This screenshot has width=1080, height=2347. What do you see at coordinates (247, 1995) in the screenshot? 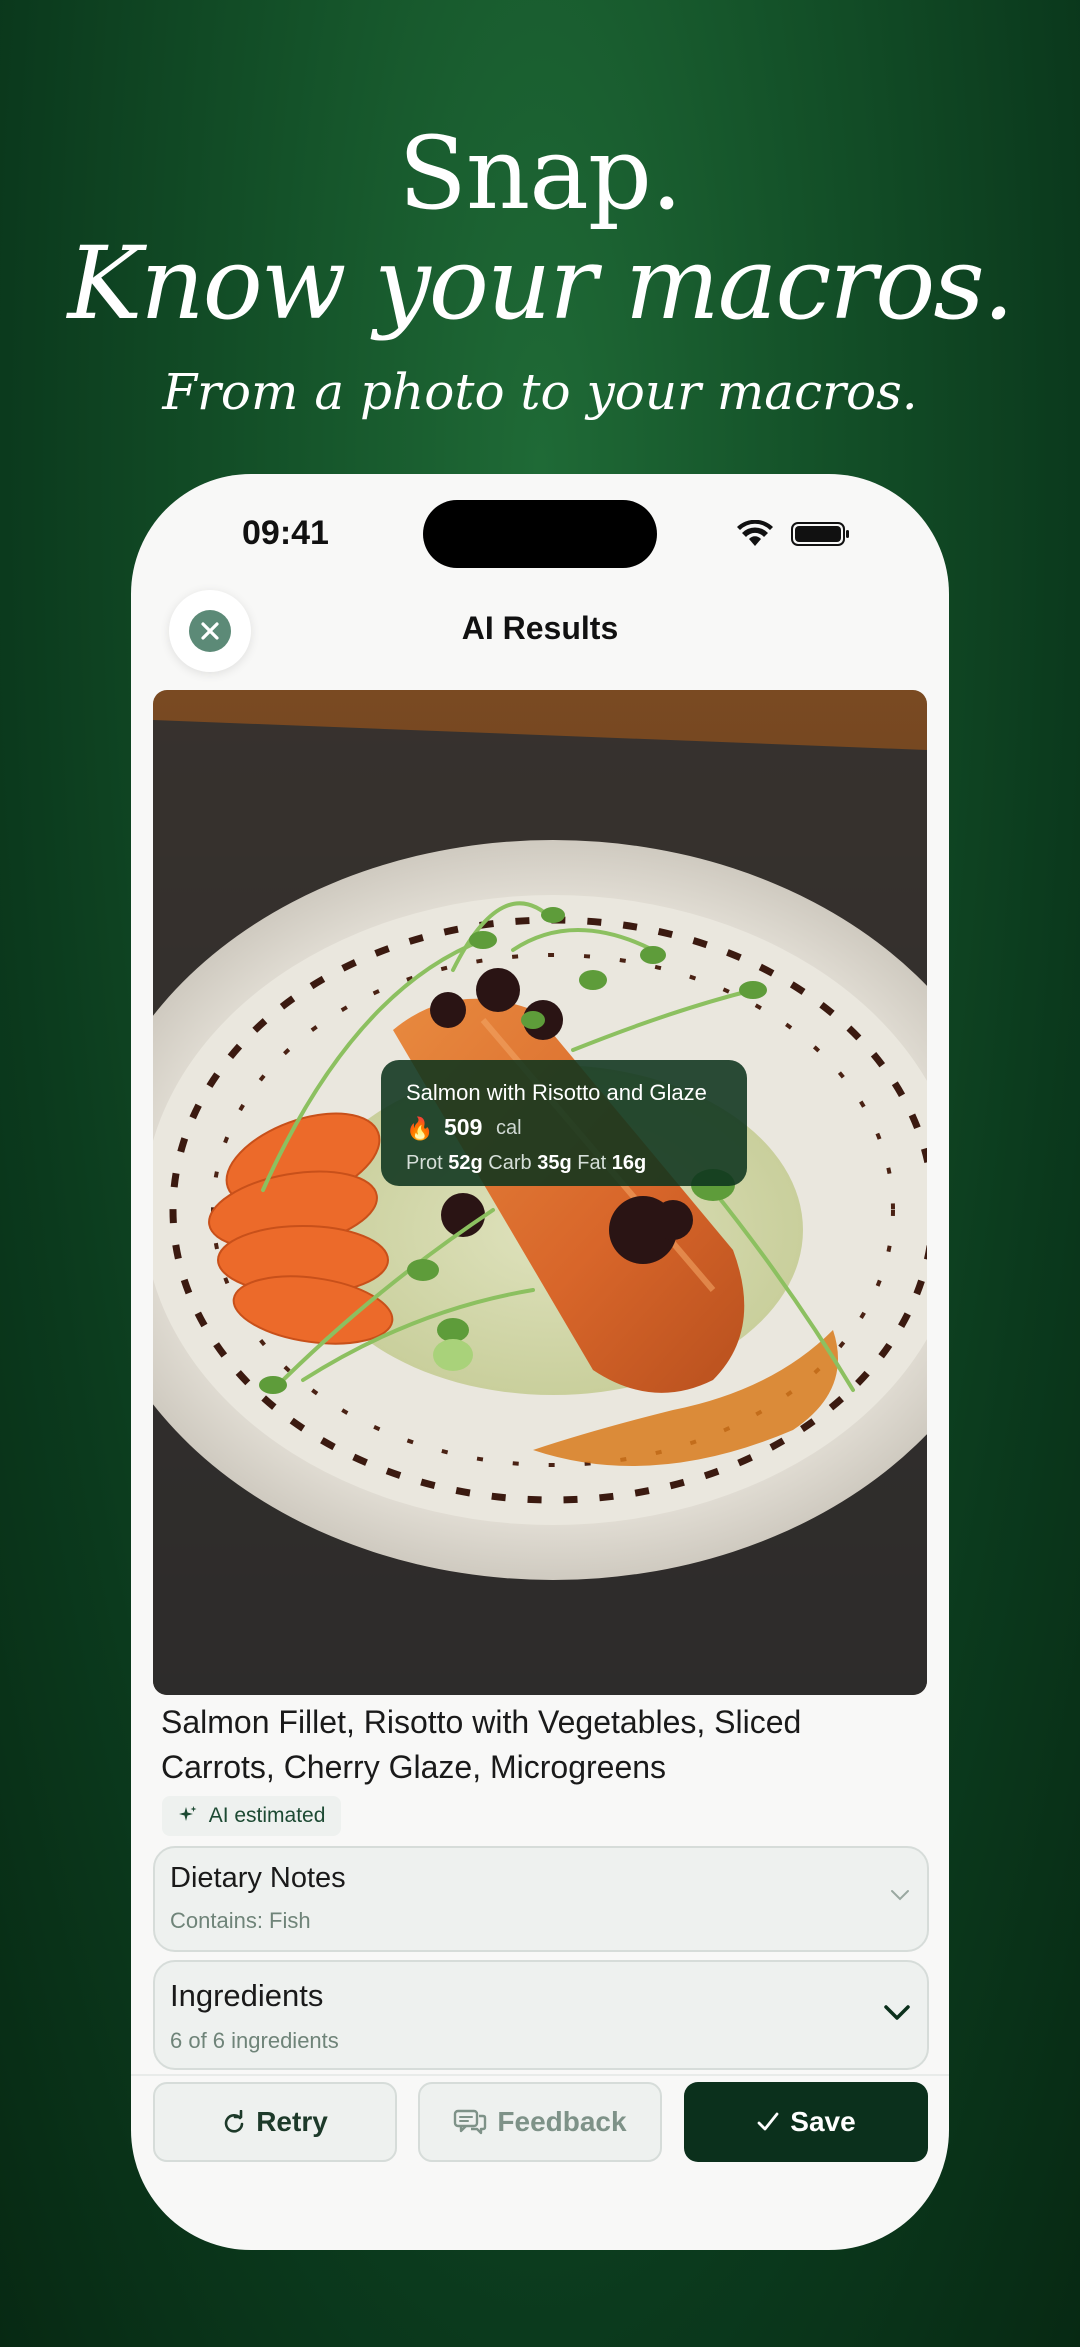
I see `ingredients-title: Ingredients` at bounding box center [247, 1995].